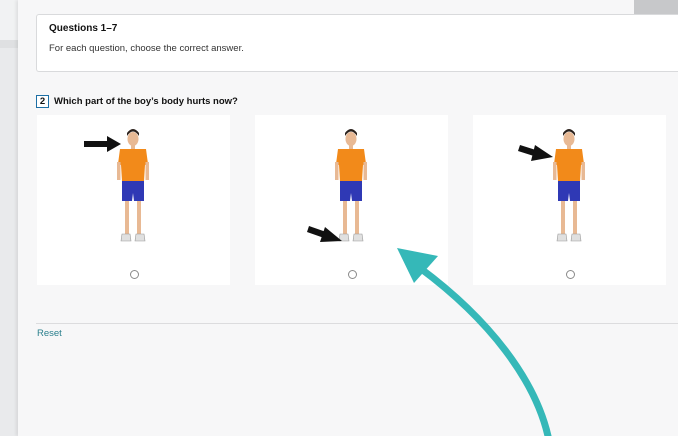 The height and width of the screenshot is (436, 678). I want to click on annotation-arrow-overlay, so click(474, 342).